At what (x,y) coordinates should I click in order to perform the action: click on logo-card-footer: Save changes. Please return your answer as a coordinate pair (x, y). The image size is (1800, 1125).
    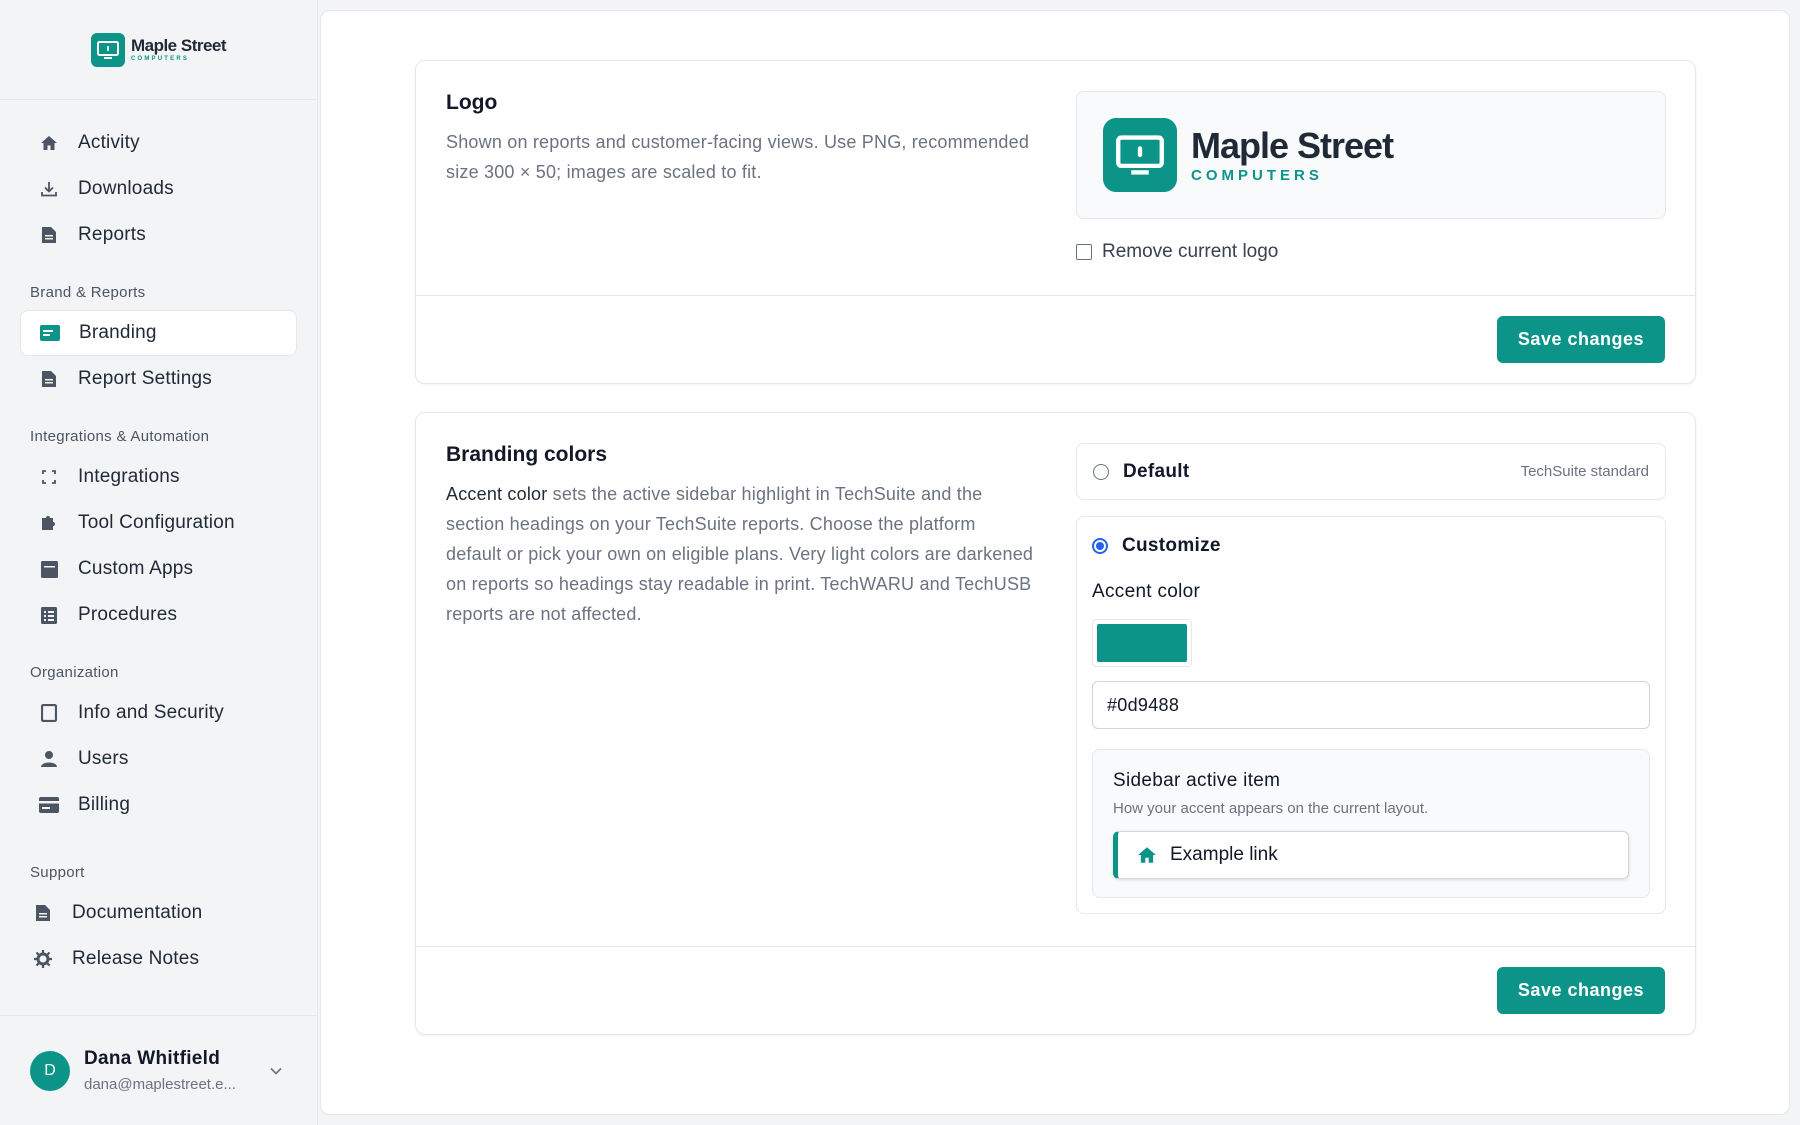
    Looking at the image, I should click on (1055, 339).